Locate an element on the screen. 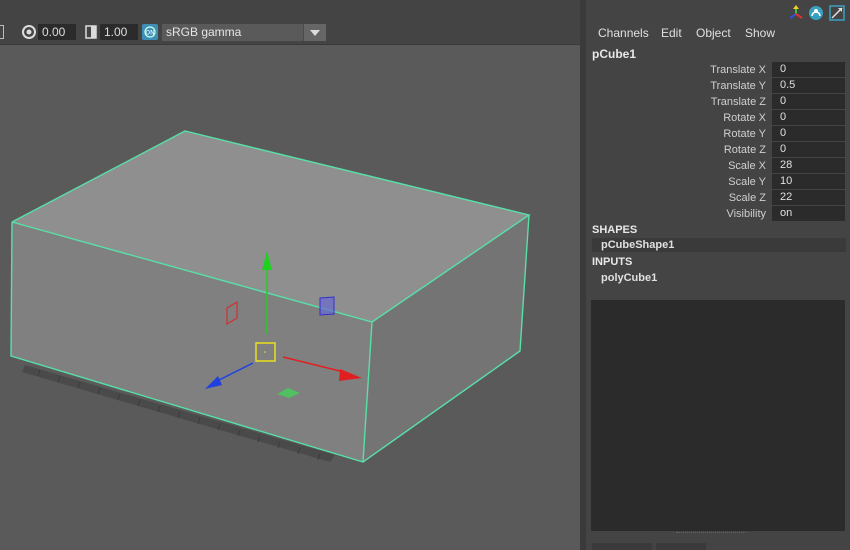  channel-row: Translate Z 0 is located at coordinates (718, 102).